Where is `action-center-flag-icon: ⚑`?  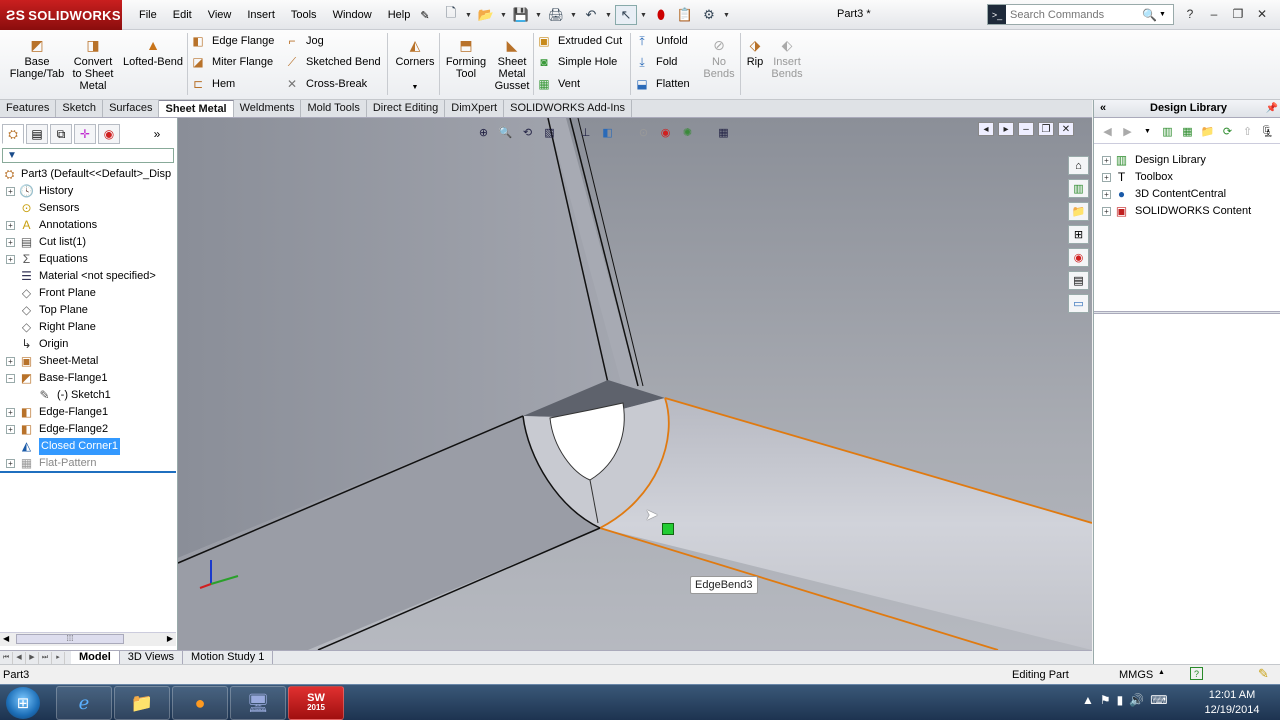
action-center-flag-icon: ⚑ is located at coordinates (1105, 700).